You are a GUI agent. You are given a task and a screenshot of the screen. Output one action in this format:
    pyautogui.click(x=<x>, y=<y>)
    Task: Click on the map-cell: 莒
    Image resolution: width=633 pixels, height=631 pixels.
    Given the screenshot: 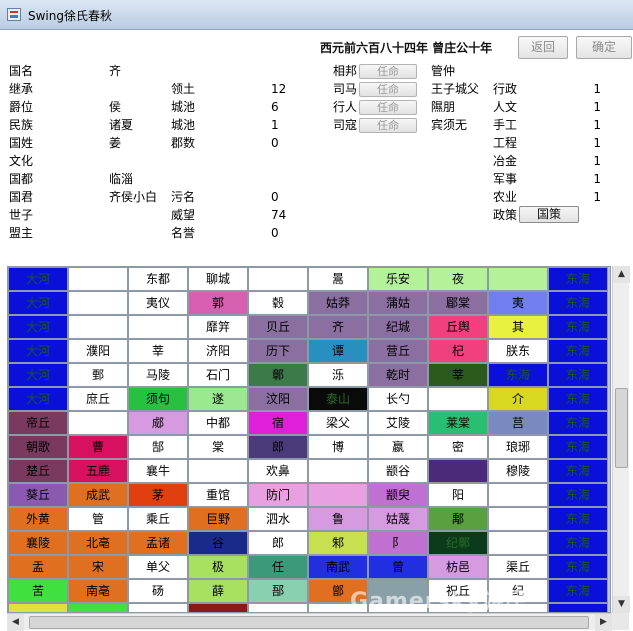 What is the action you would take?
    pyautogui.click(x=518, y=423)
    